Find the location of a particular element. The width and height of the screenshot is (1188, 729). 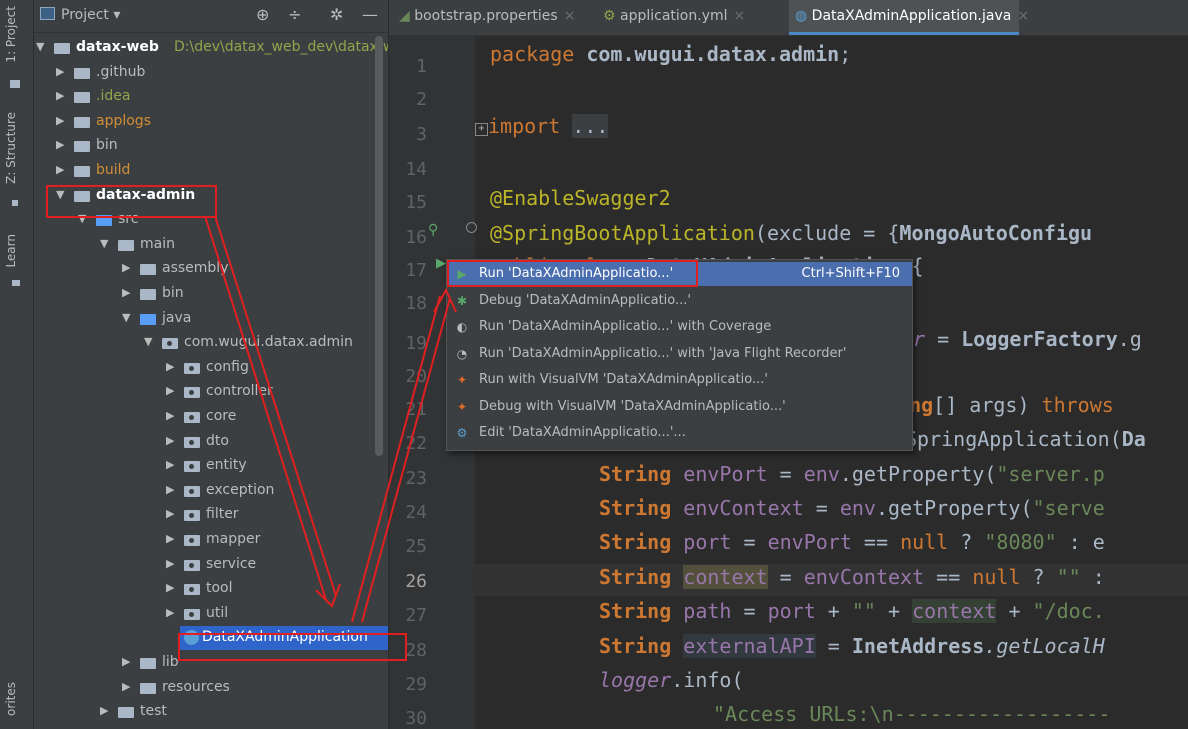

annotation-arrows is located at coordinates (330, 419).